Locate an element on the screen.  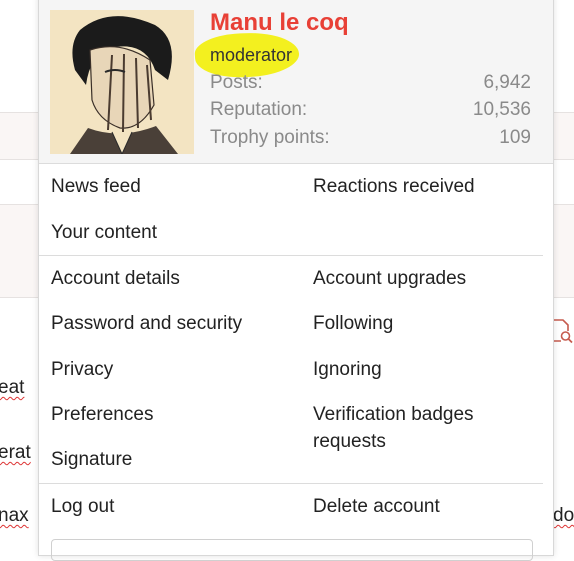
stat-label-reputation: Reputation: is located at coordinates (259, 109).